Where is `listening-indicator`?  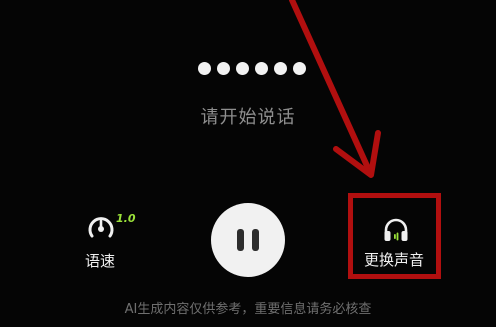
listening-indicator is located at coordinates (252, 68).